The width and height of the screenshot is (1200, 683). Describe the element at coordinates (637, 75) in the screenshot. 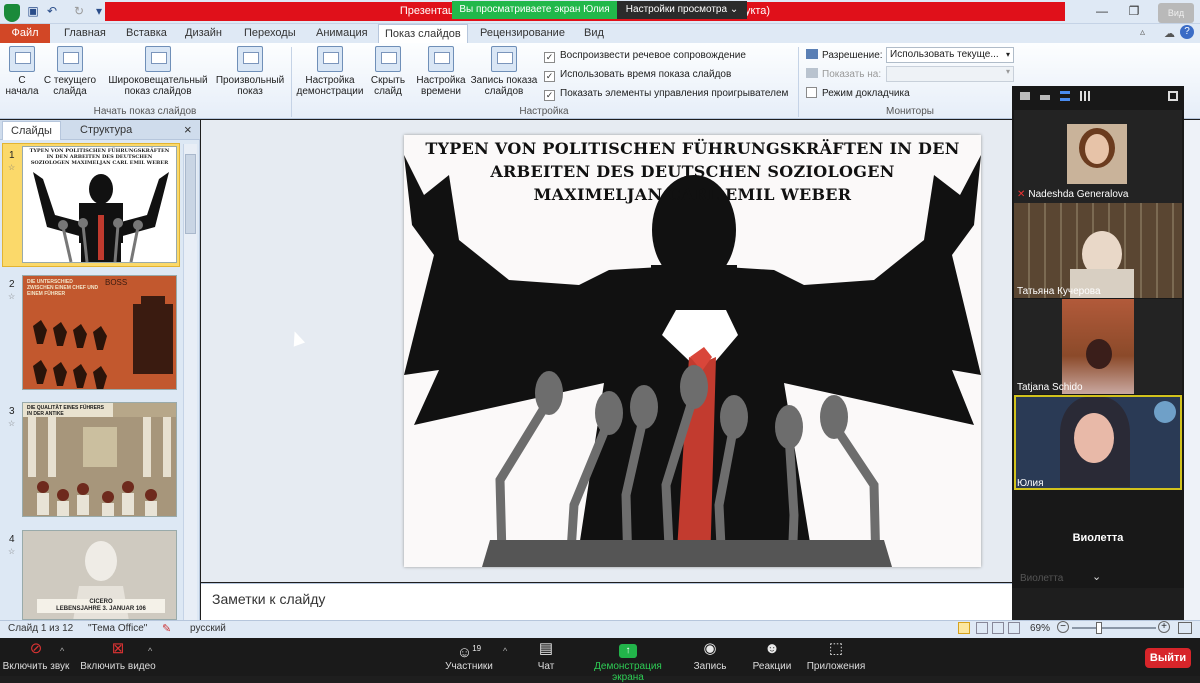

I see `timings-checkbox: ✓ Использовать время показа слайдов` at that location.